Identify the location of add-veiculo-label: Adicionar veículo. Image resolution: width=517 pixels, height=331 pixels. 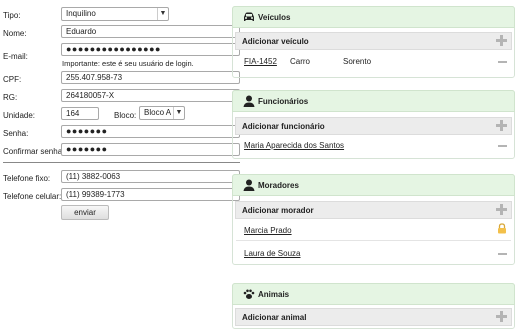
(275, 41).